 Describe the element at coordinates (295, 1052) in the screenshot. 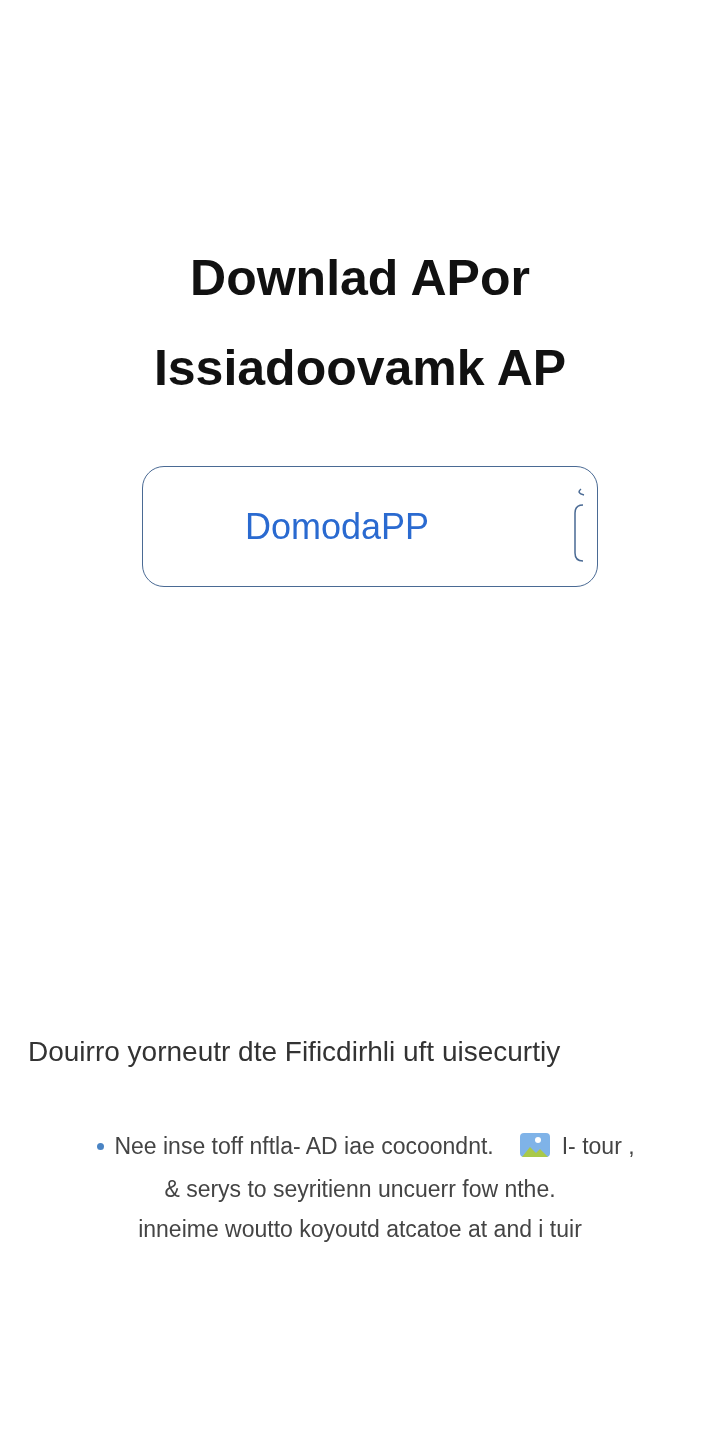

I see `section-heading: Douirro yorneutr dte Fificdirhli uft uisecurtiy` at that location.